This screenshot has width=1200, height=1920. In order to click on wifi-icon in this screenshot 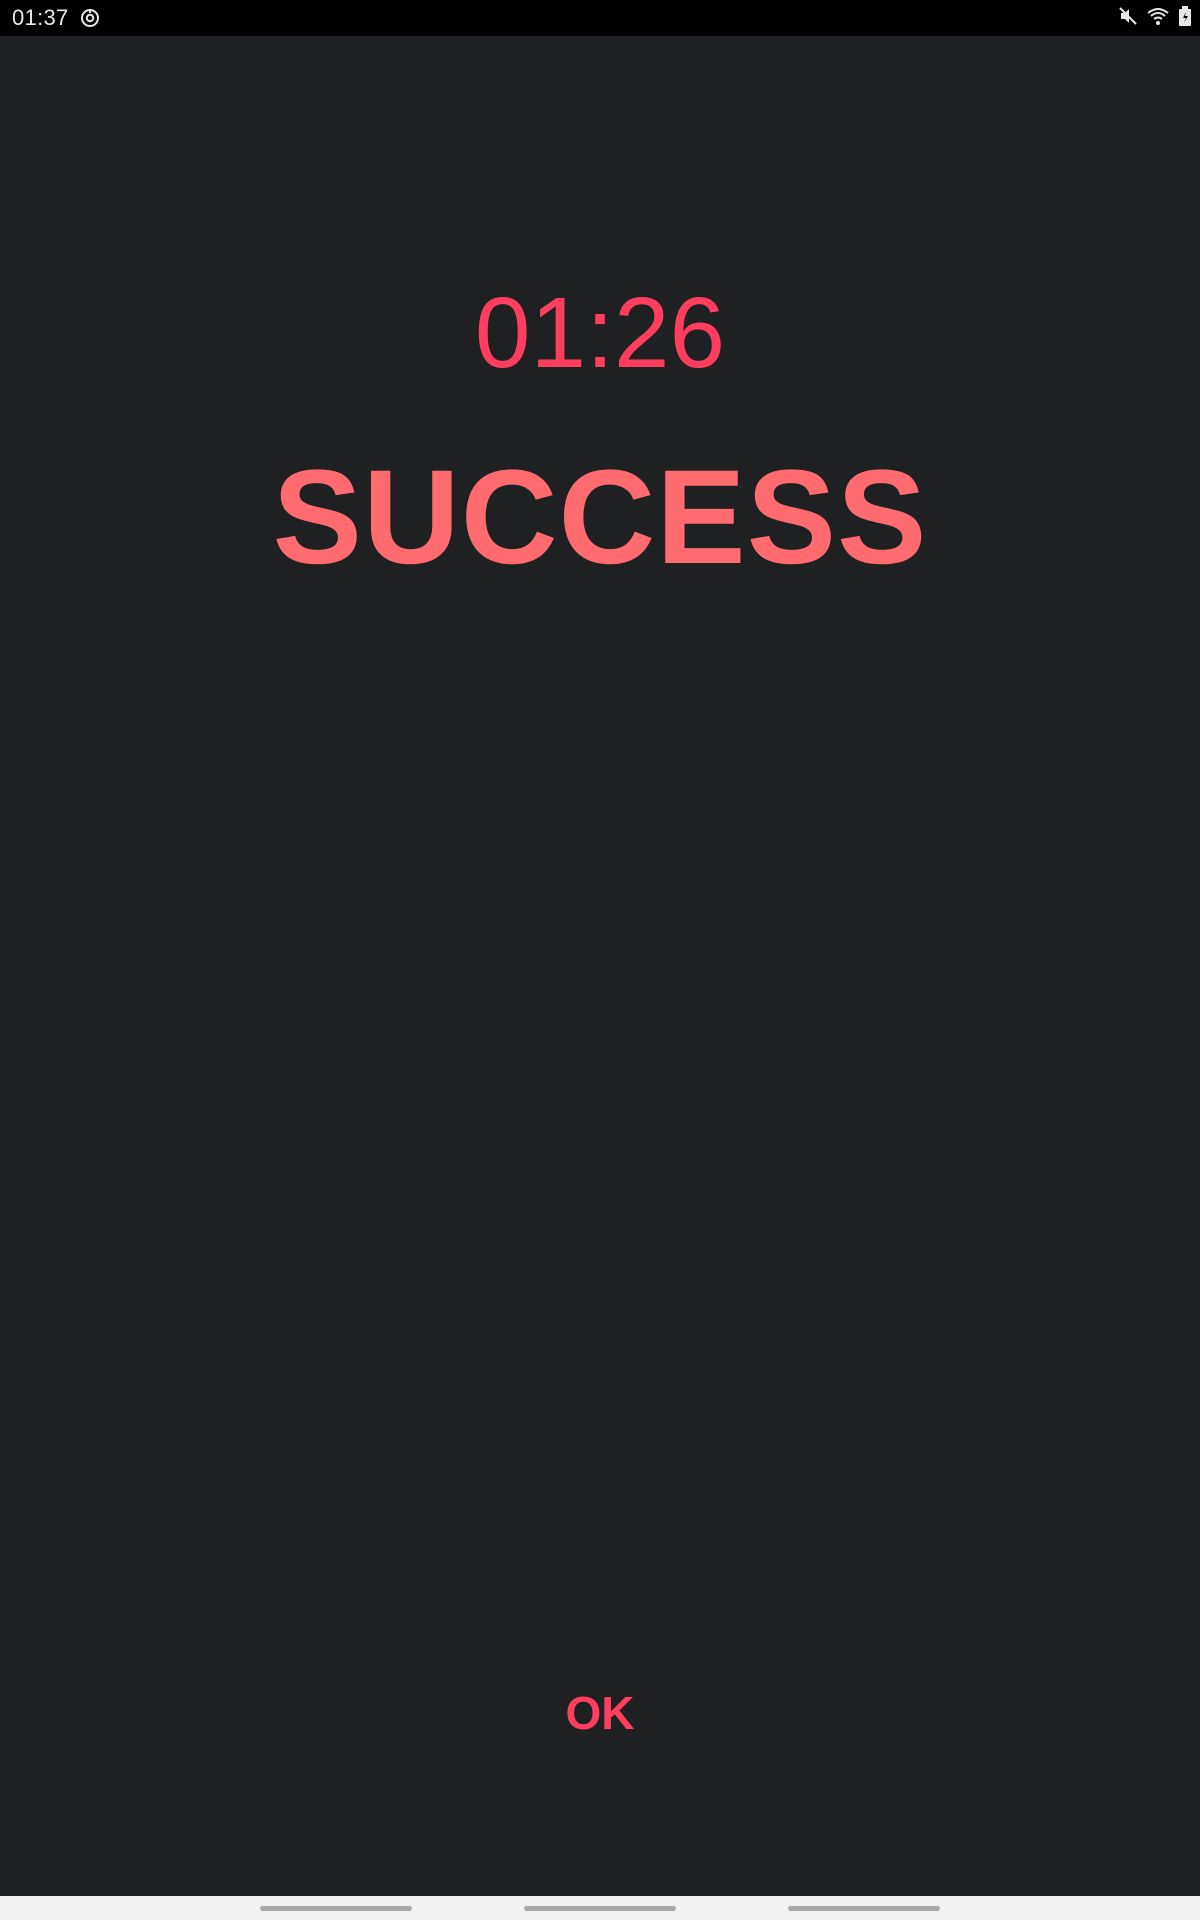, I will do `click(1158, 18)`.